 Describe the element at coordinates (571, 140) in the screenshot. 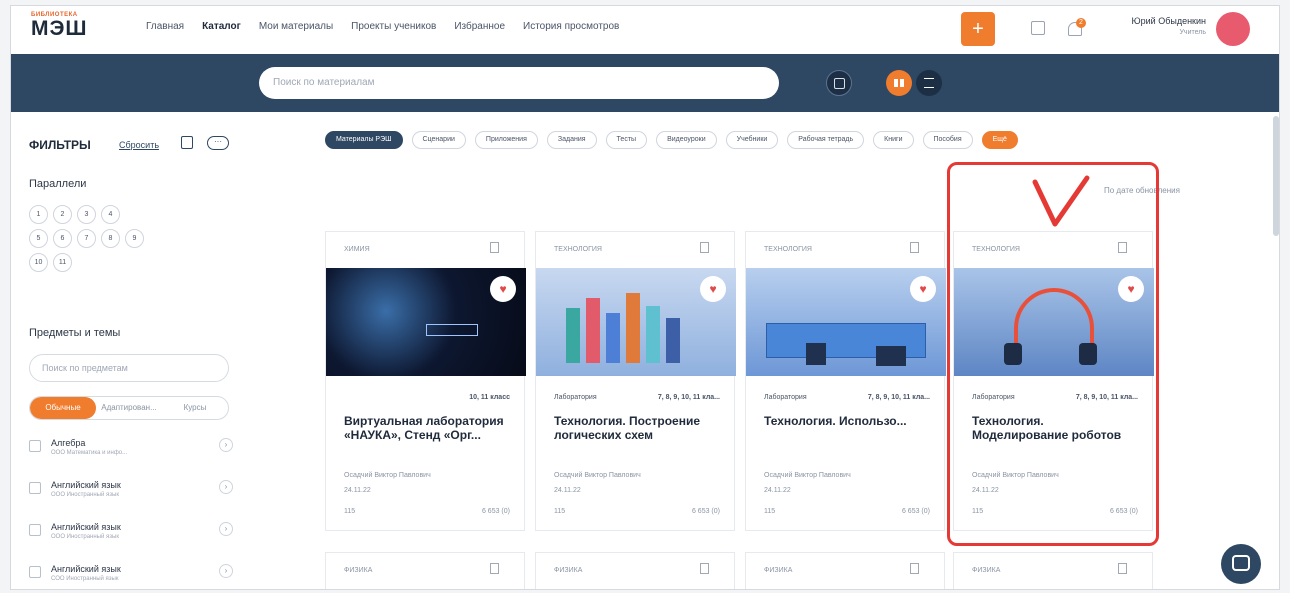

I see `chip-tasks: Задания` at that location.